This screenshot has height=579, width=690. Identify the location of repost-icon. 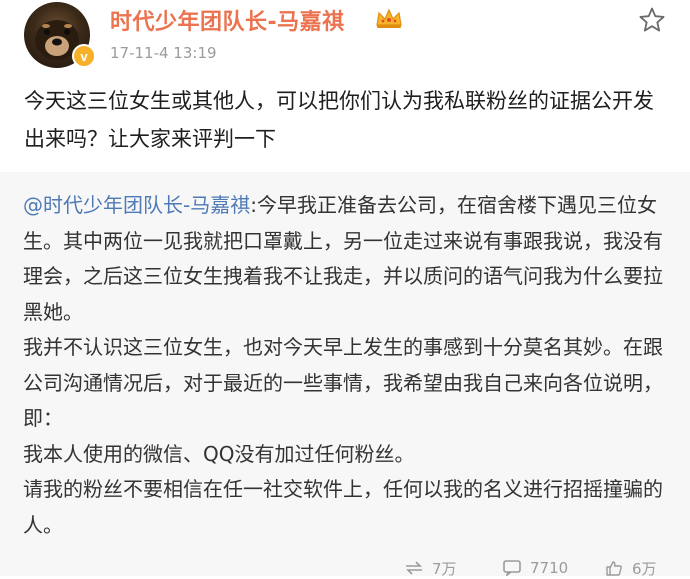
(414, 568).